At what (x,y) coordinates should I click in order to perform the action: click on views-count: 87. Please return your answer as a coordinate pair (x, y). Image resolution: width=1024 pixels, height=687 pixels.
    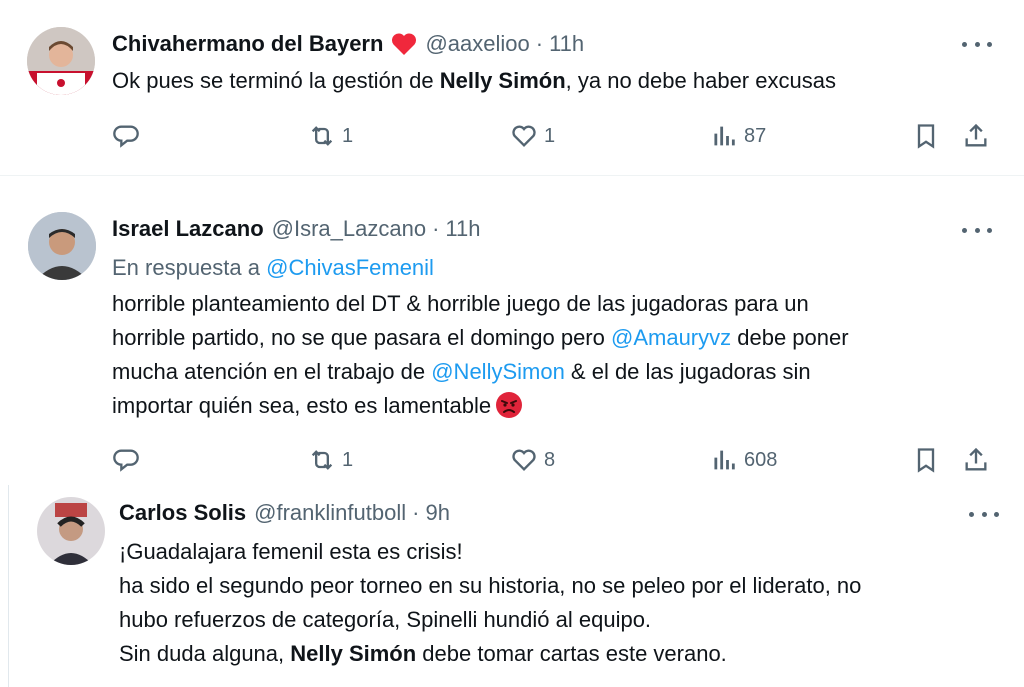
    Looking at the image, I should click on (755, 135).